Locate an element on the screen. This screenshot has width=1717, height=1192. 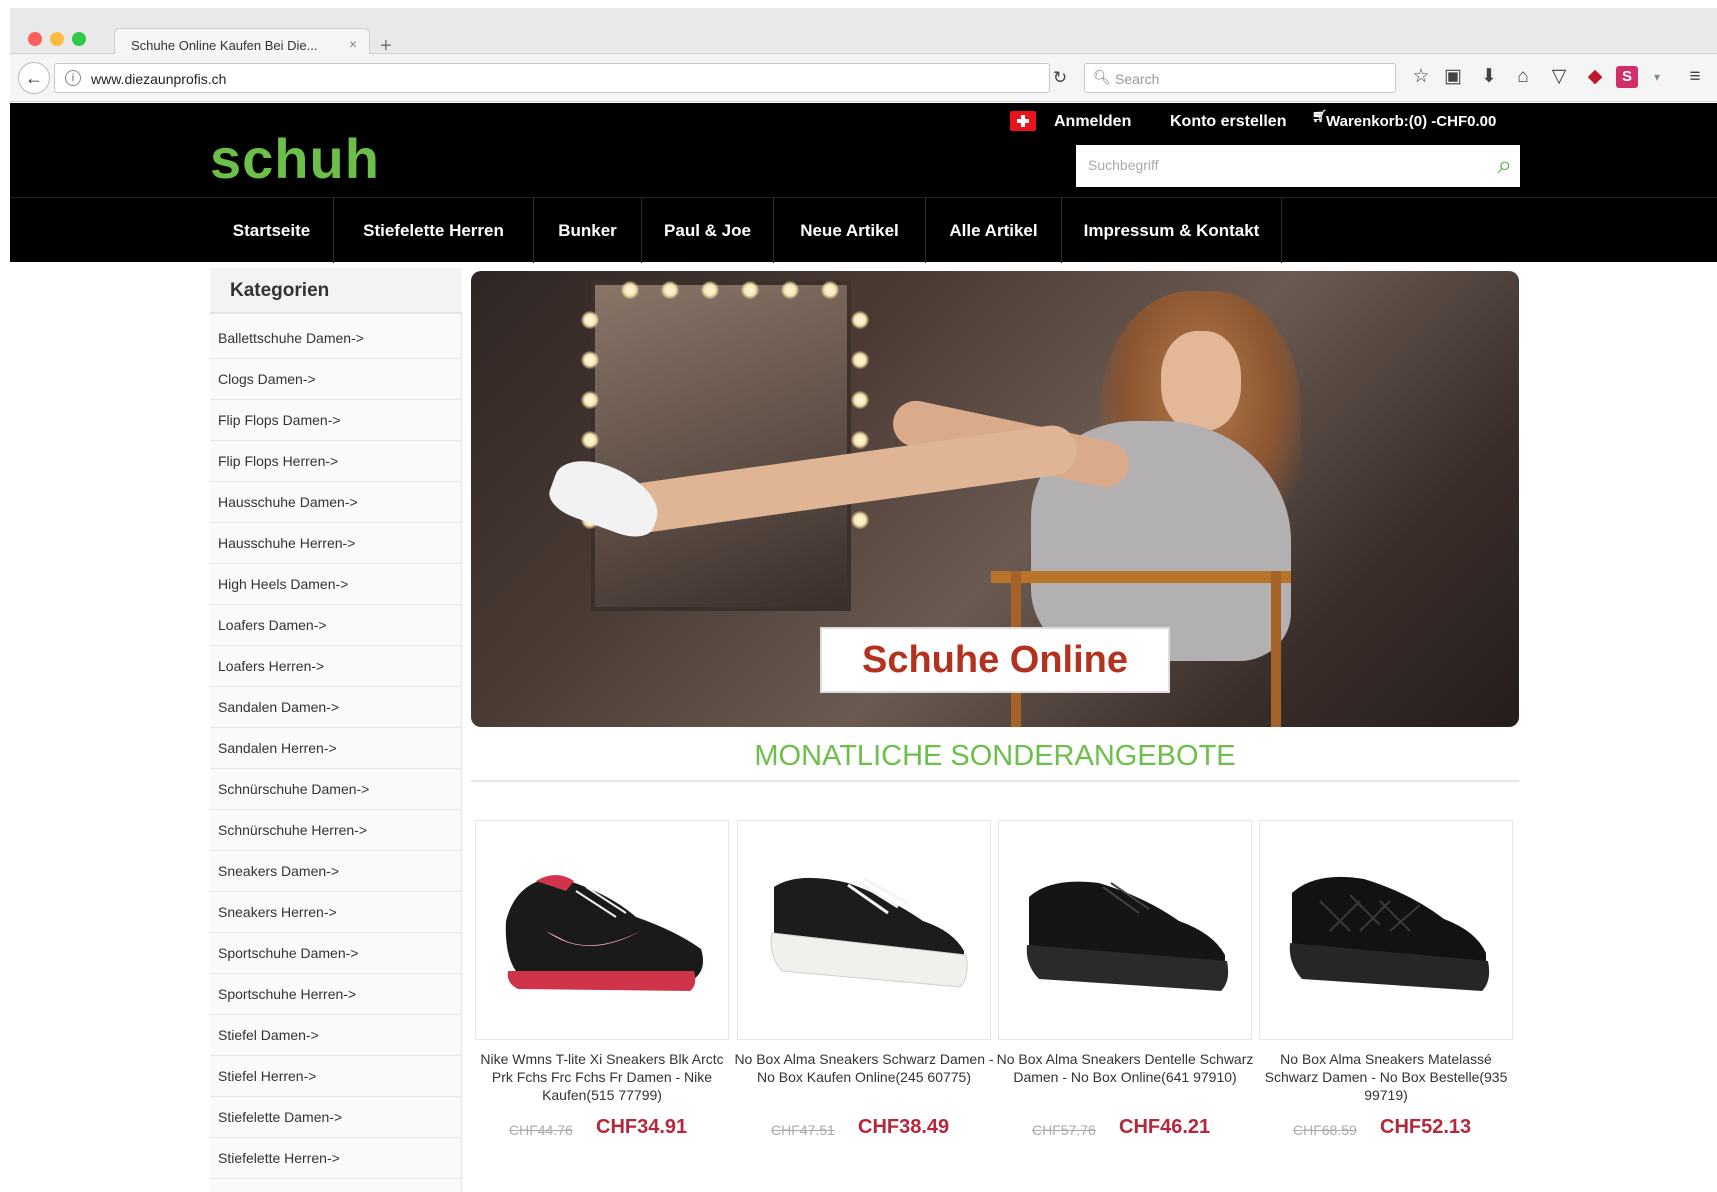
sidebar-category-label: Sportschuhe Damen-> is located at coordinates (288, 953).